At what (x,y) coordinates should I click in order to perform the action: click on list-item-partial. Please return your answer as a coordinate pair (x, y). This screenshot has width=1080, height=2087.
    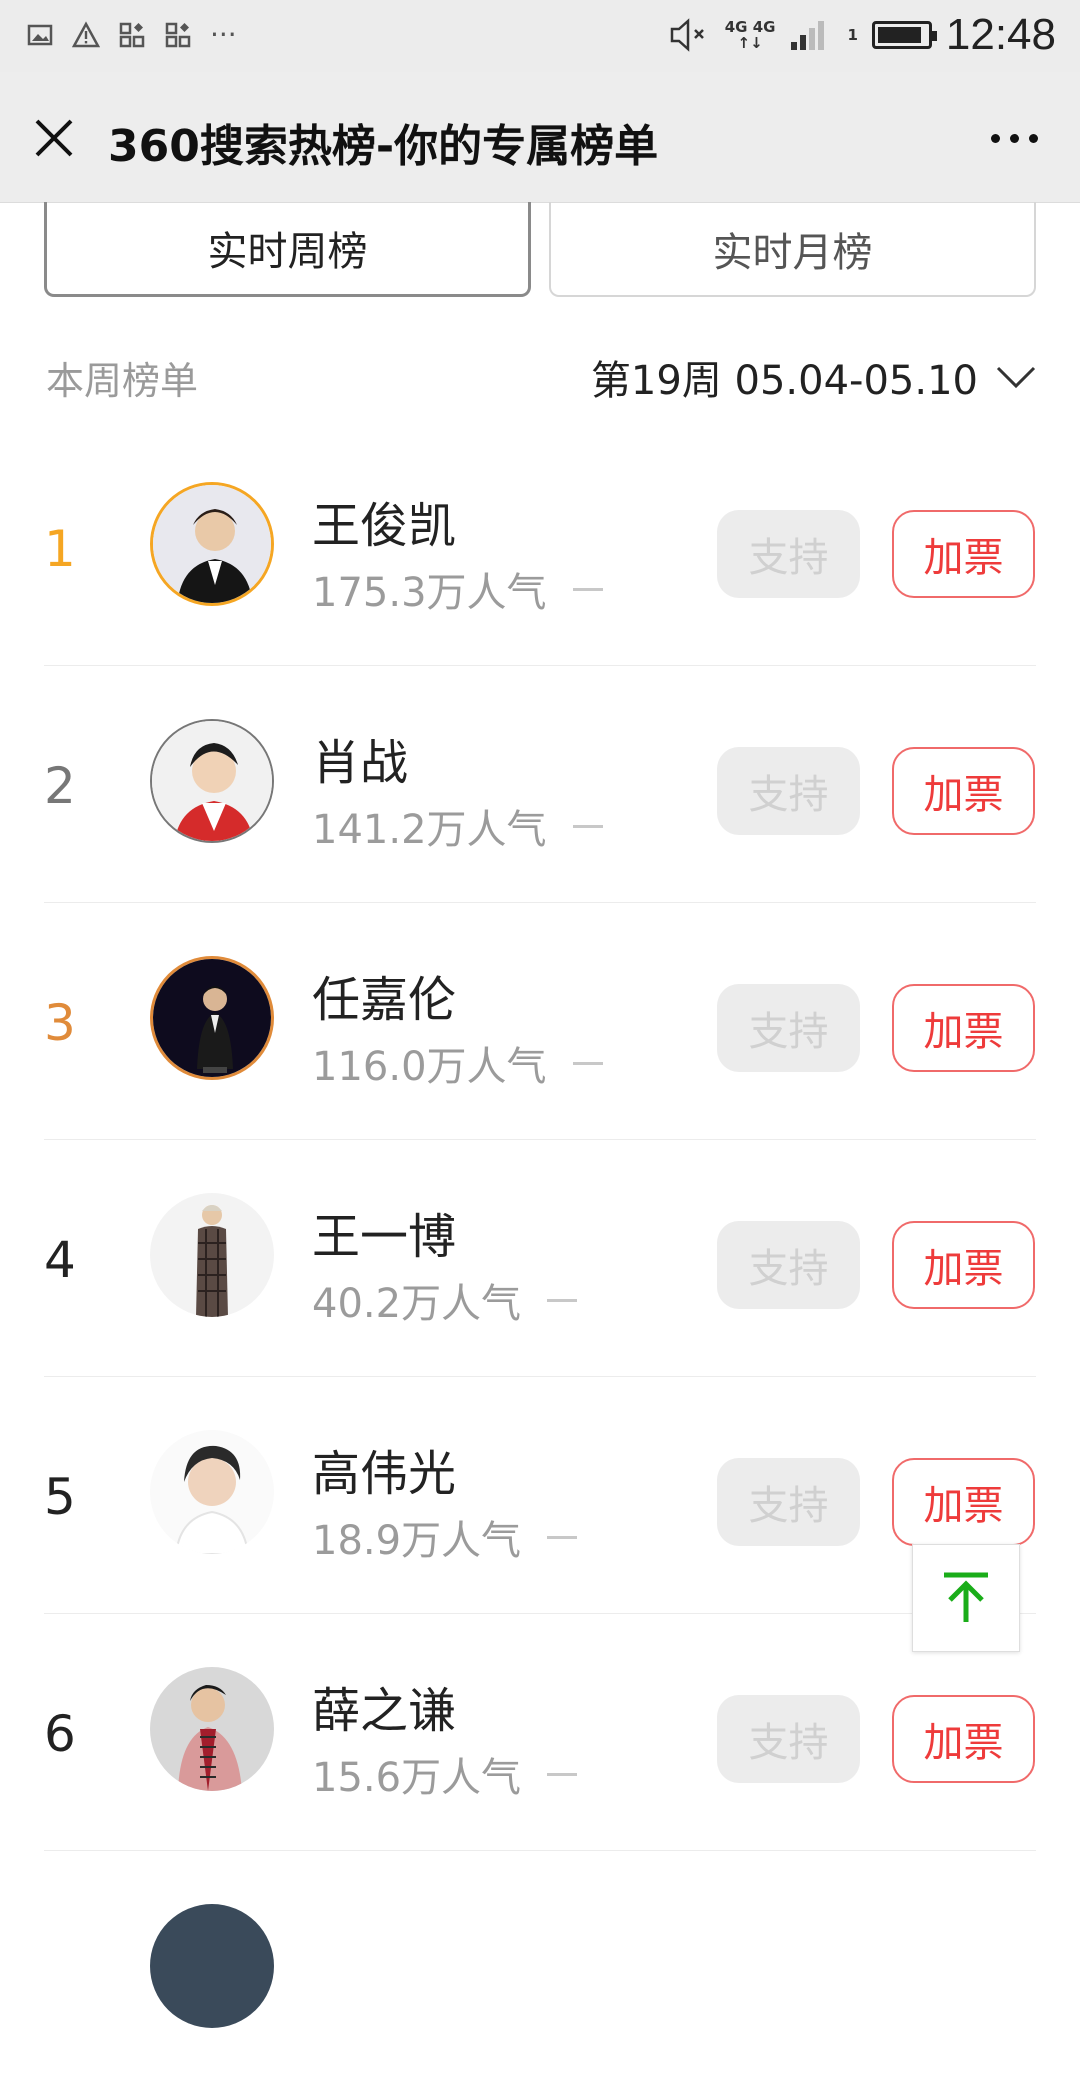
    Looking at the image, I should click on (540, 1968).